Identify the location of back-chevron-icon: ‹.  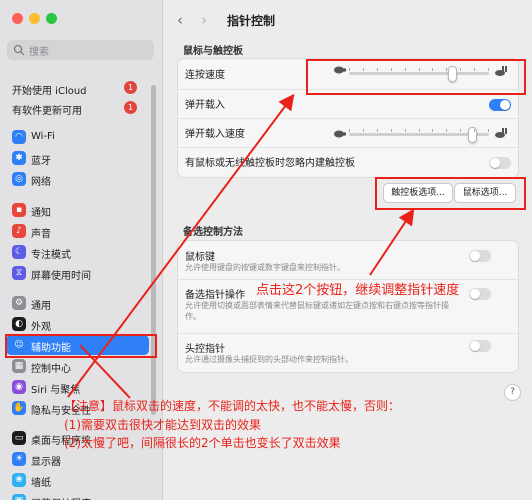
(180, 20).